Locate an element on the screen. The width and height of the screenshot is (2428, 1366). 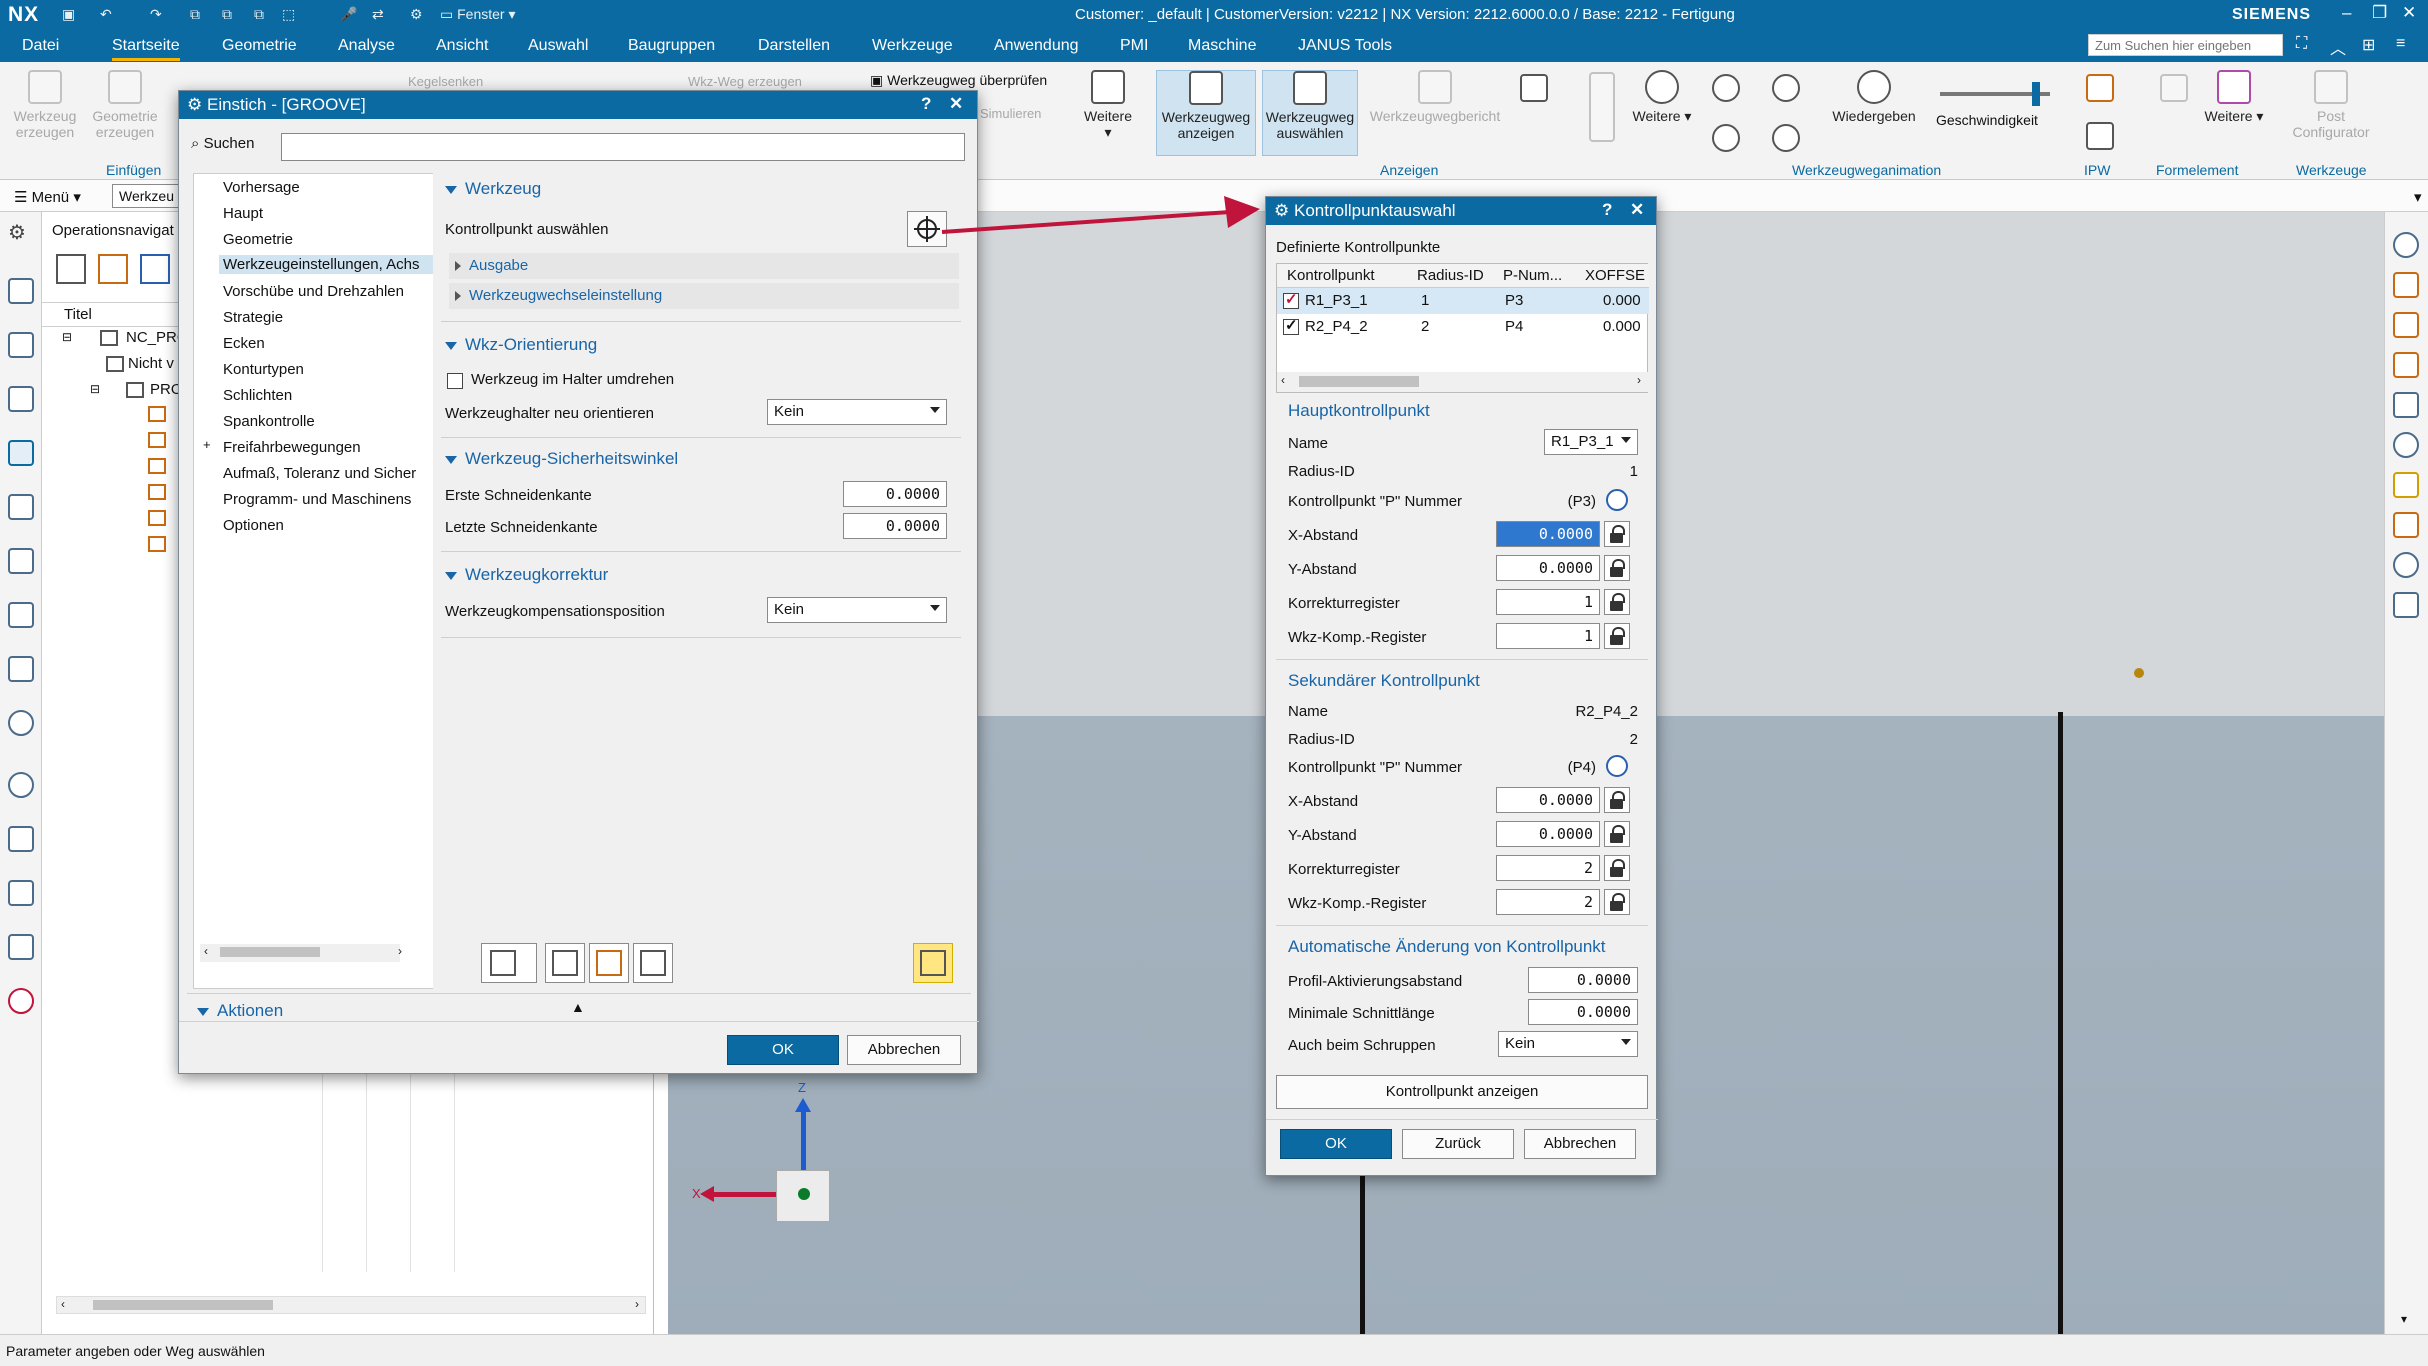
haupt-korr-input: 1 is located at coordinates (1548, 602).